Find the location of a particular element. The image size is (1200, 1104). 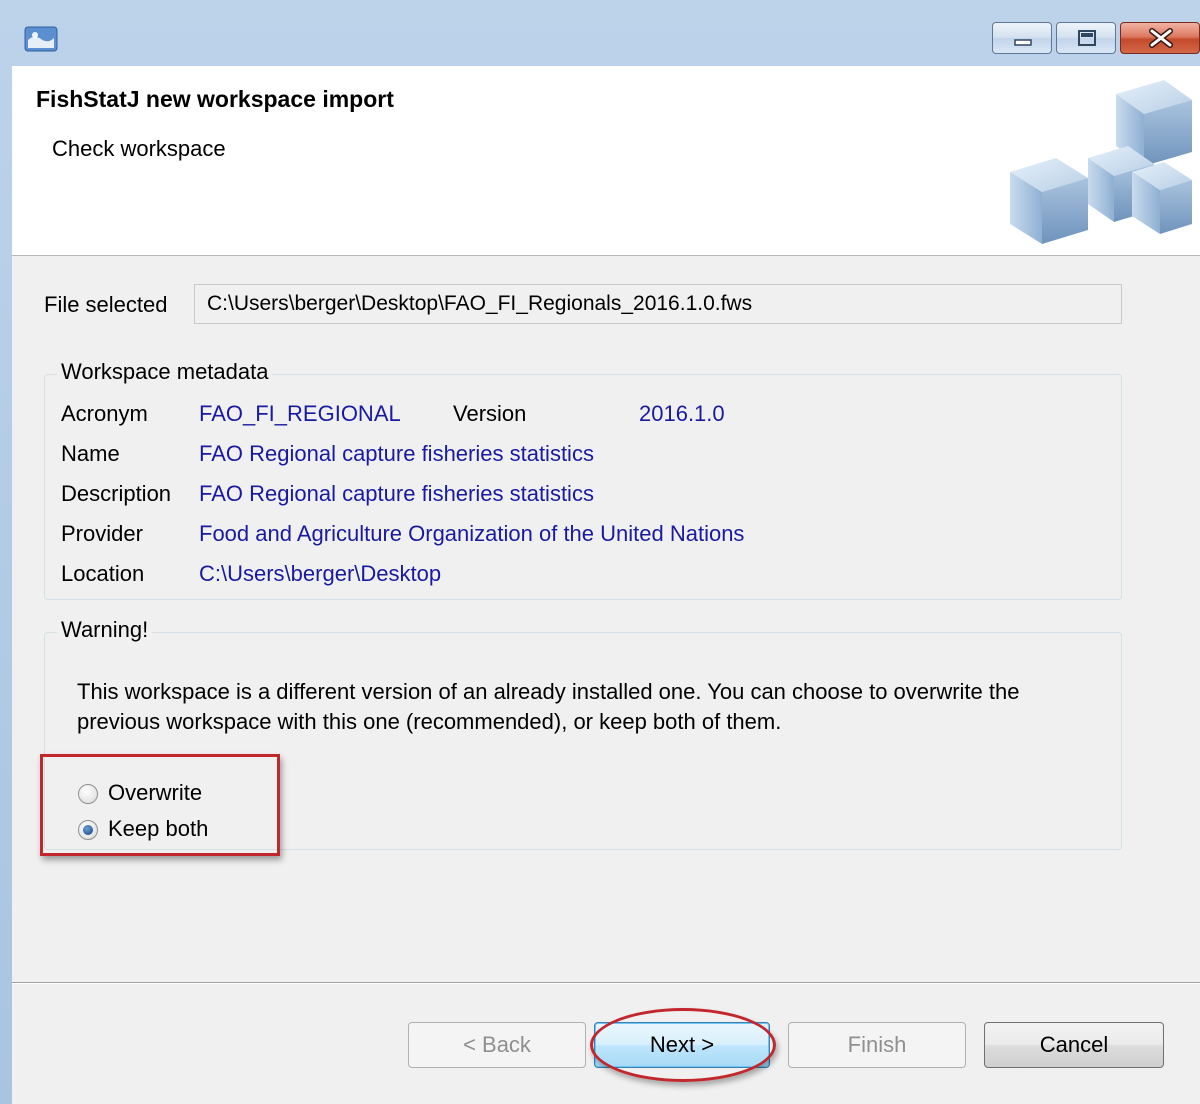

minimize-icon is located at coordinates (1023, 42).